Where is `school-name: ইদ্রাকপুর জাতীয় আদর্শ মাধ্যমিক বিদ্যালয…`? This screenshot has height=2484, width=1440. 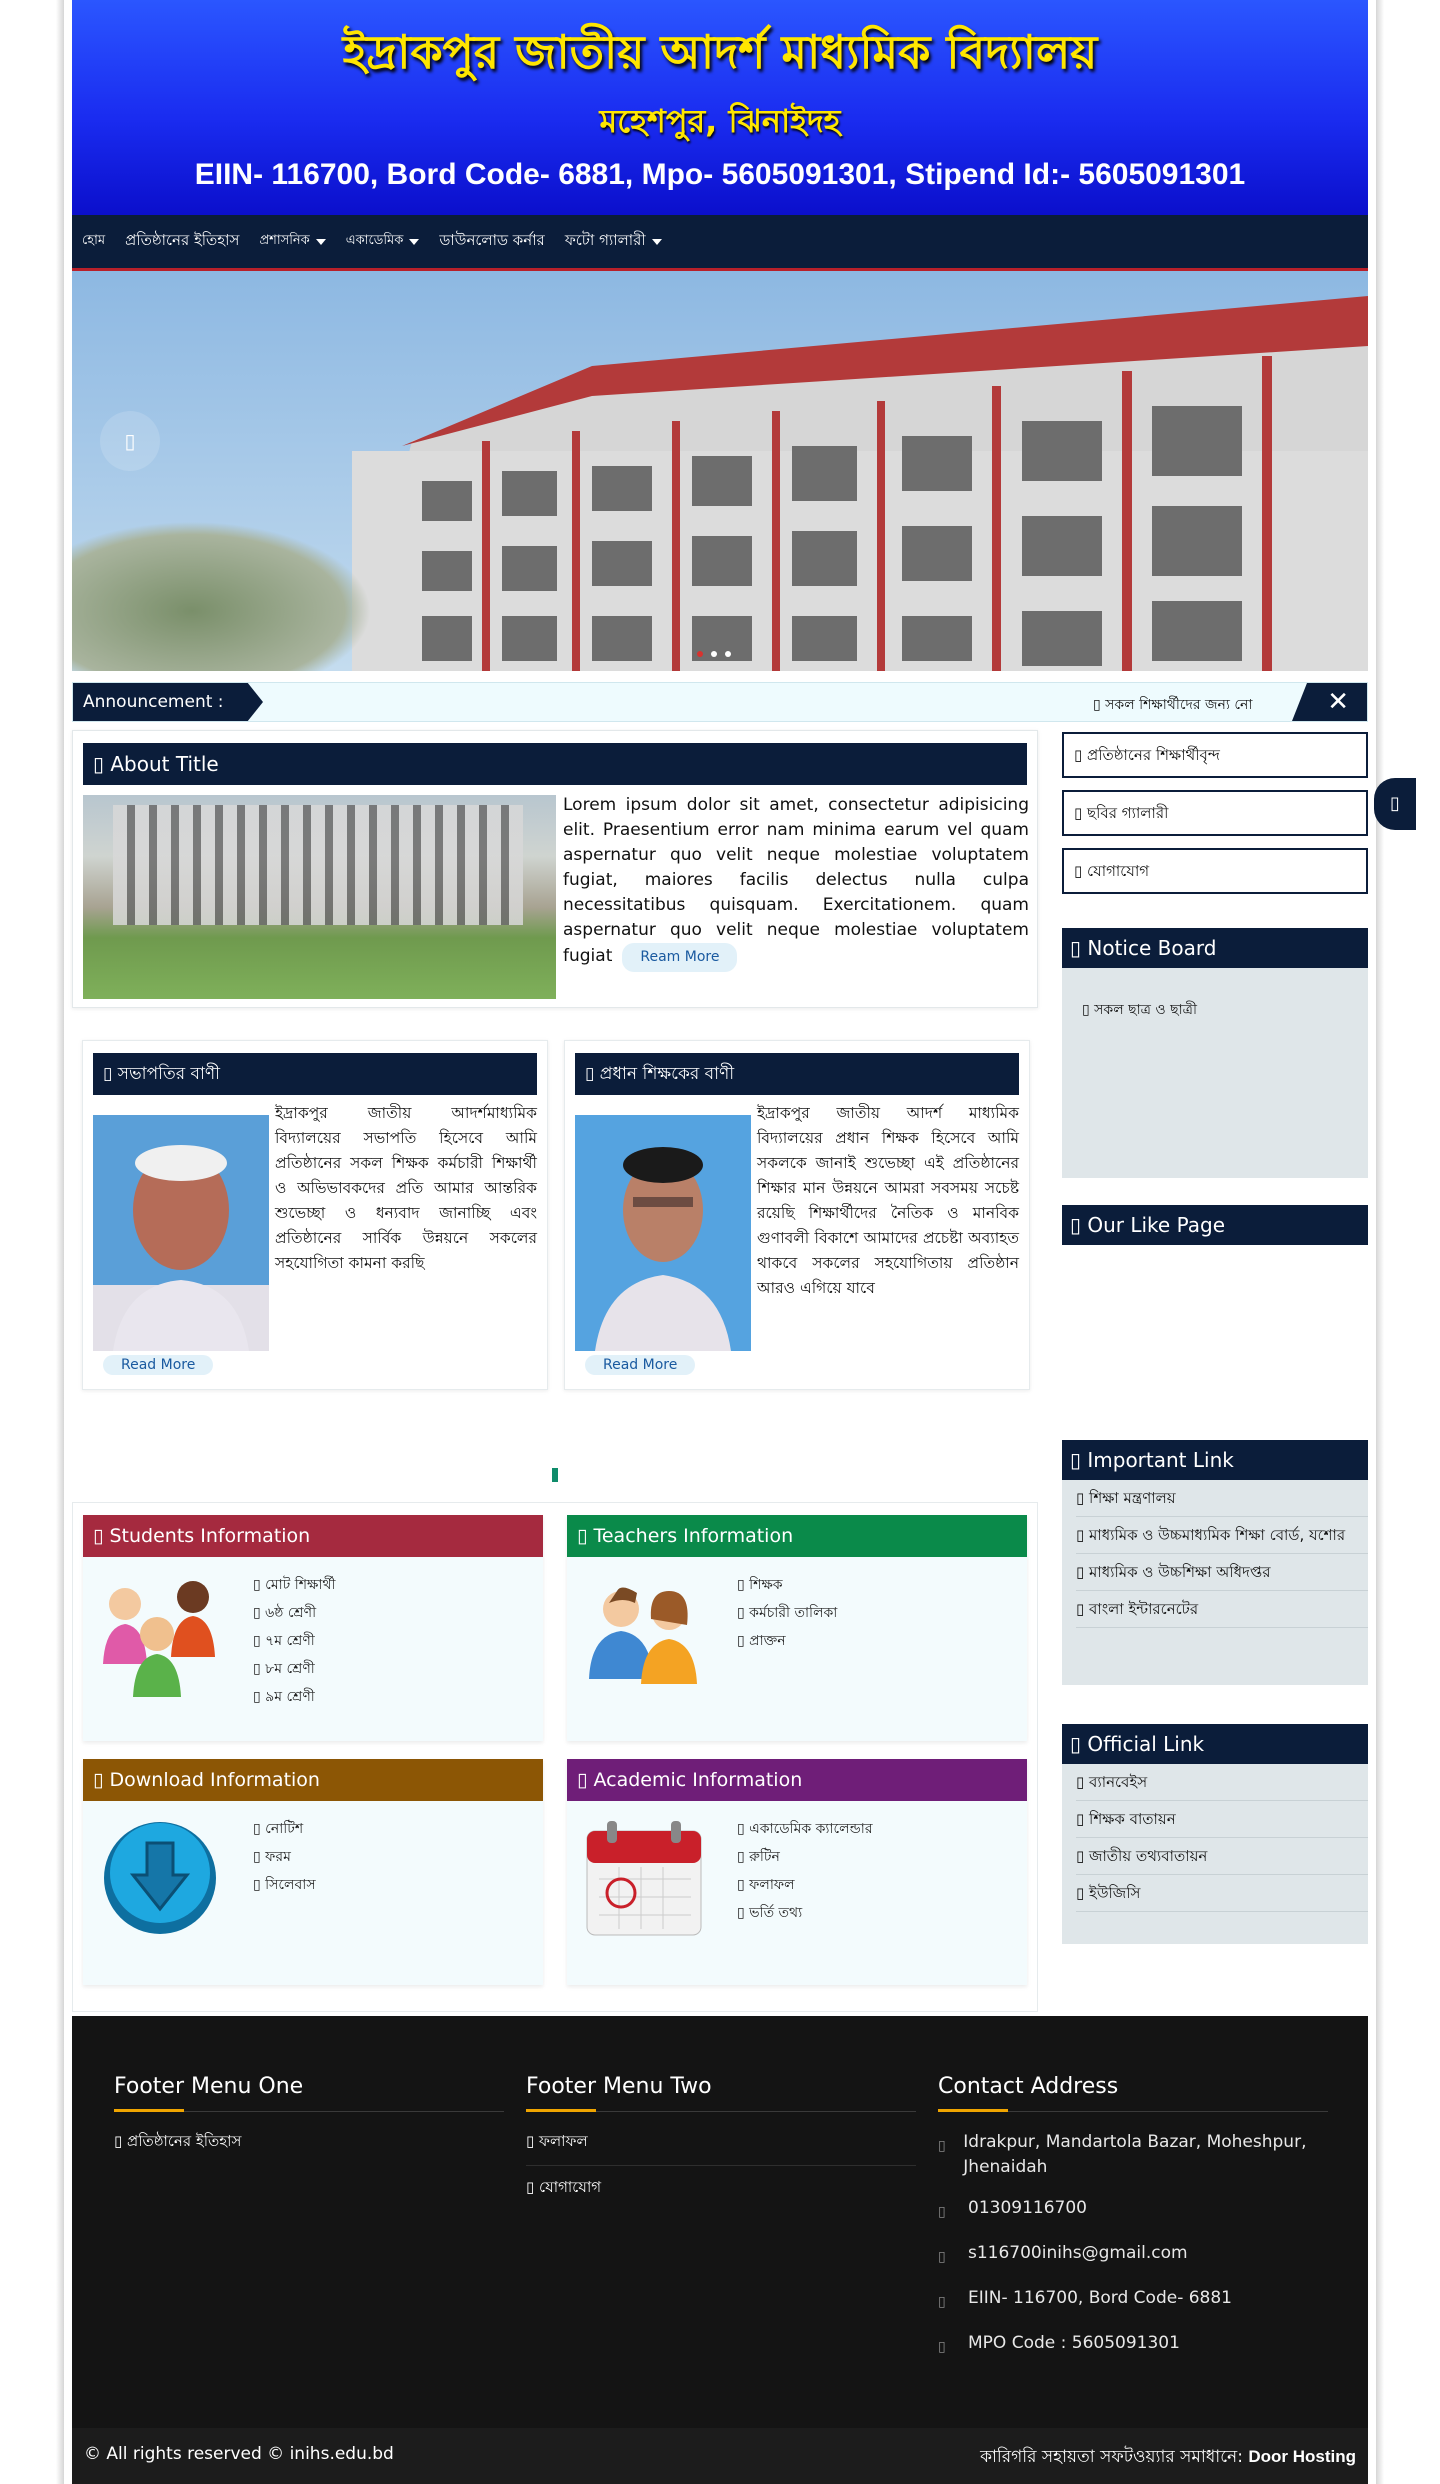 school-name: ইদ্রাকপুর জাতীয় আদর্শ মাধ্যমিক বিদ্যালয… is located at coordinates (720, 52).